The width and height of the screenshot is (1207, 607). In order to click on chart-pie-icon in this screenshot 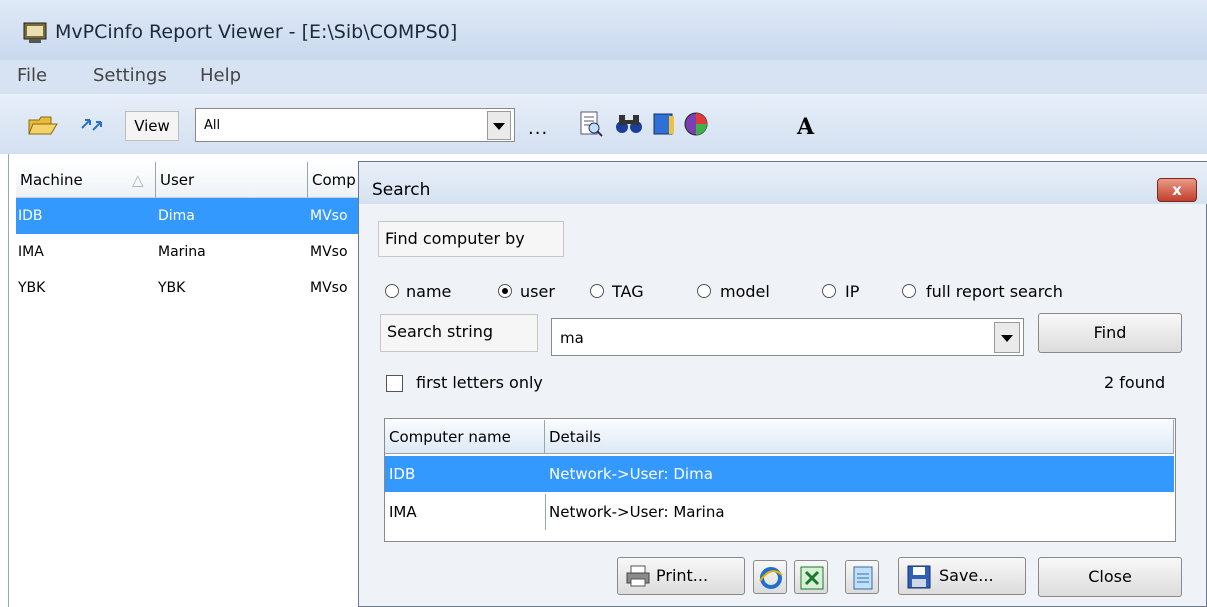, I will do `click(696, 126)`.